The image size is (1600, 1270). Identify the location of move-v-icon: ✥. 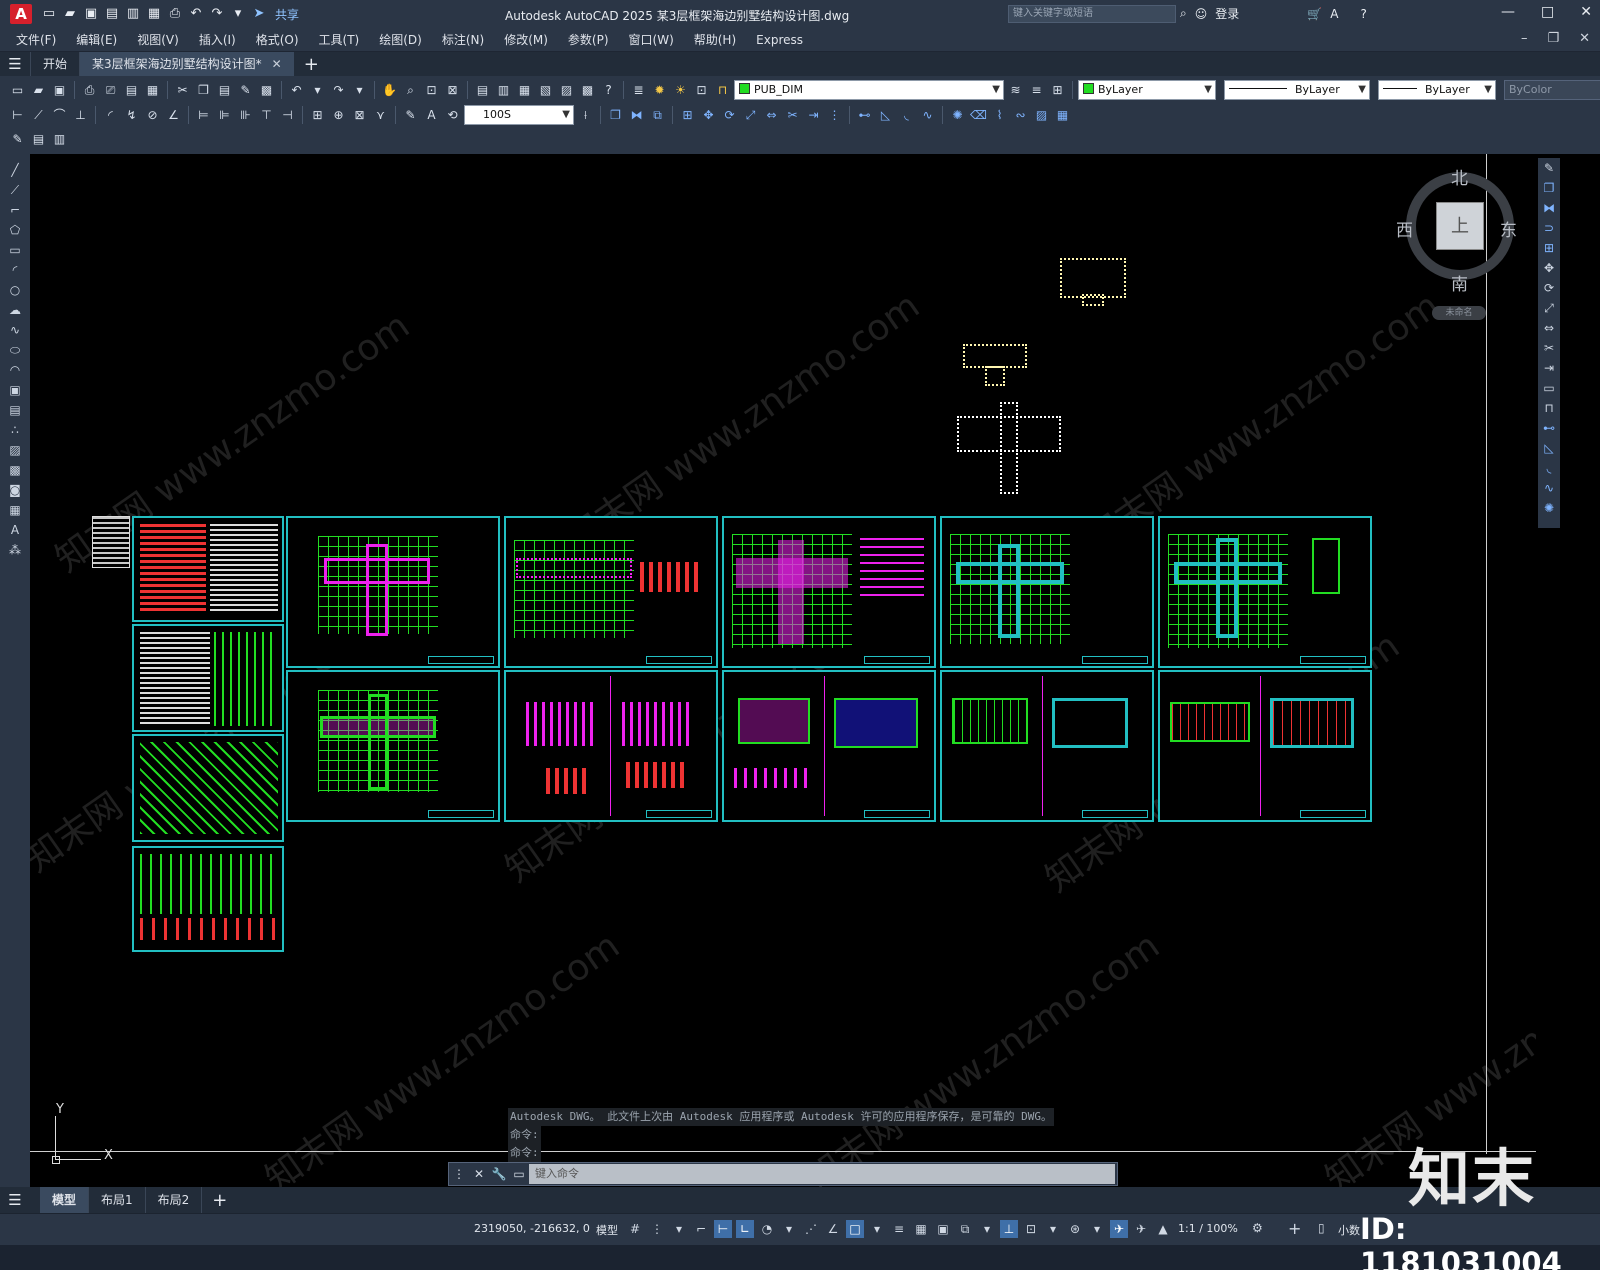
(1549, 268).